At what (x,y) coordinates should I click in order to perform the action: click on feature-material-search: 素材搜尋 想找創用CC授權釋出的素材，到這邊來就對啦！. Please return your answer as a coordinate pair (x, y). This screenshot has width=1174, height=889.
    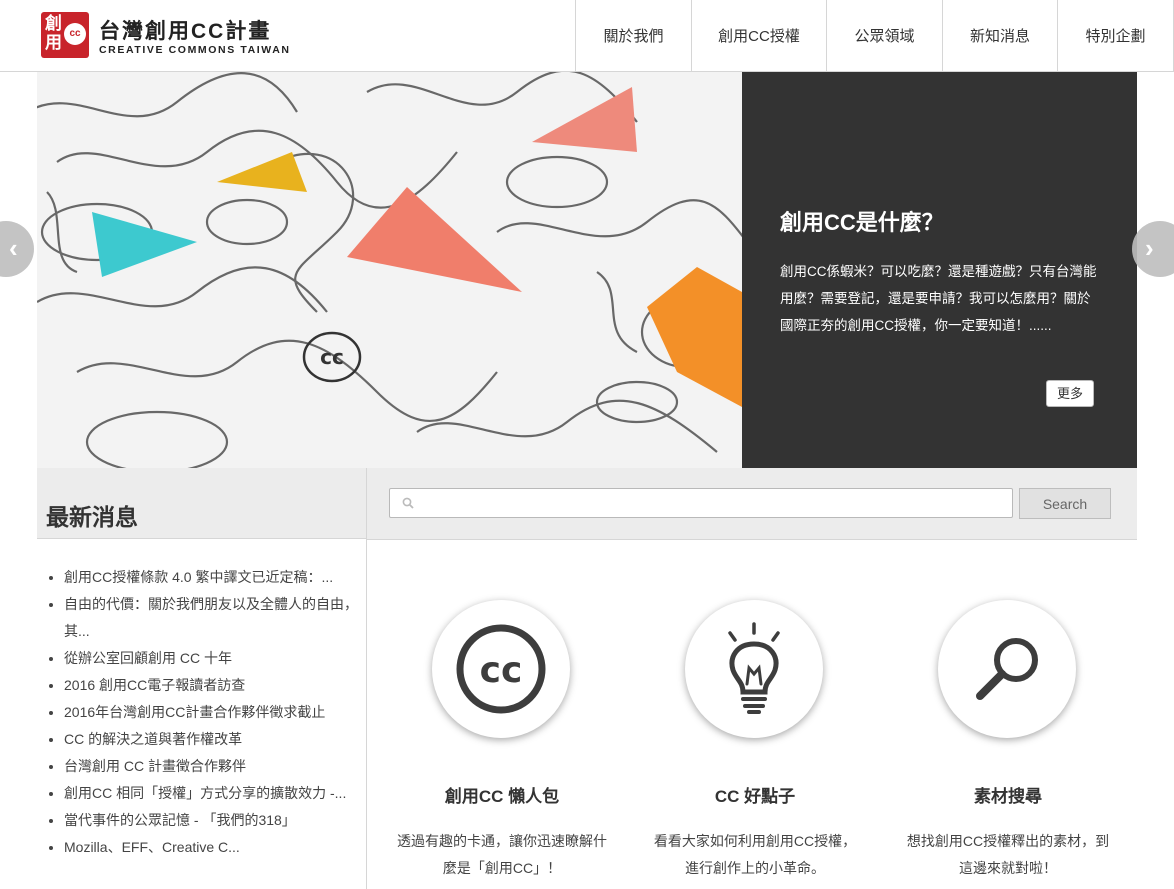
    Looking at the image, I should click on (998, 714).